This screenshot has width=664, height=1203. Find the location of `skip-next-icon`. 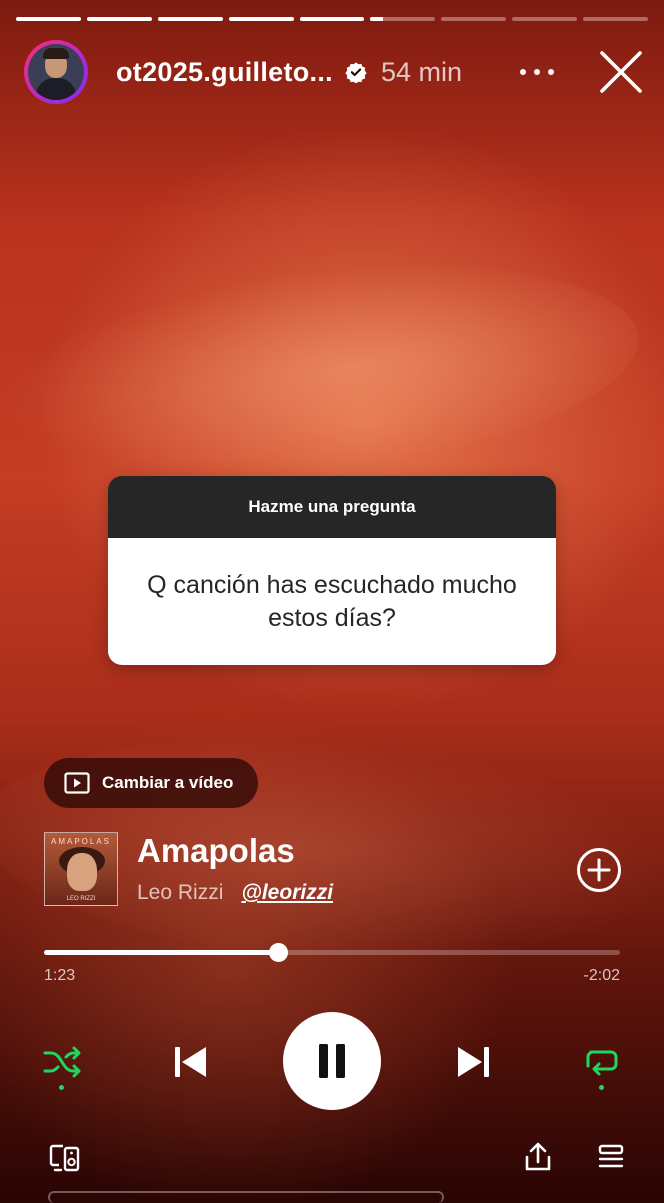

skip-next-icon is located at coordinates (473, 1062).